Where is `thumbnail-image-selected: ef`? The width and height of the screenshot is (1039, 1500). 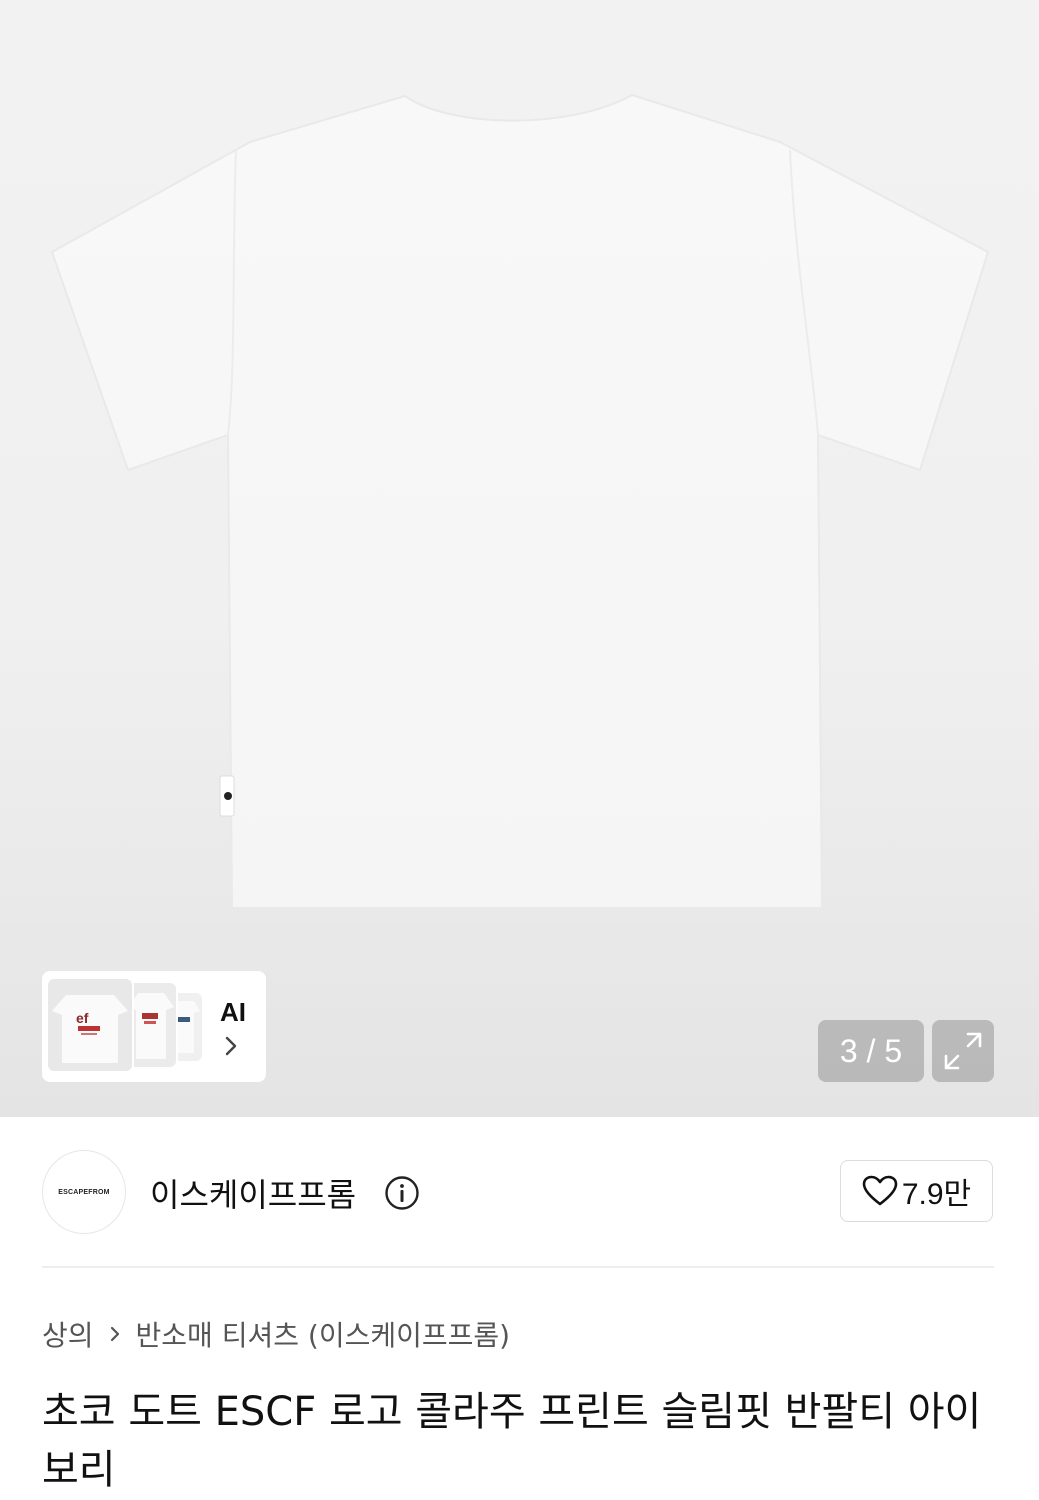 thumbnail-image-selected: ef is located at coordinates (90, 1025).